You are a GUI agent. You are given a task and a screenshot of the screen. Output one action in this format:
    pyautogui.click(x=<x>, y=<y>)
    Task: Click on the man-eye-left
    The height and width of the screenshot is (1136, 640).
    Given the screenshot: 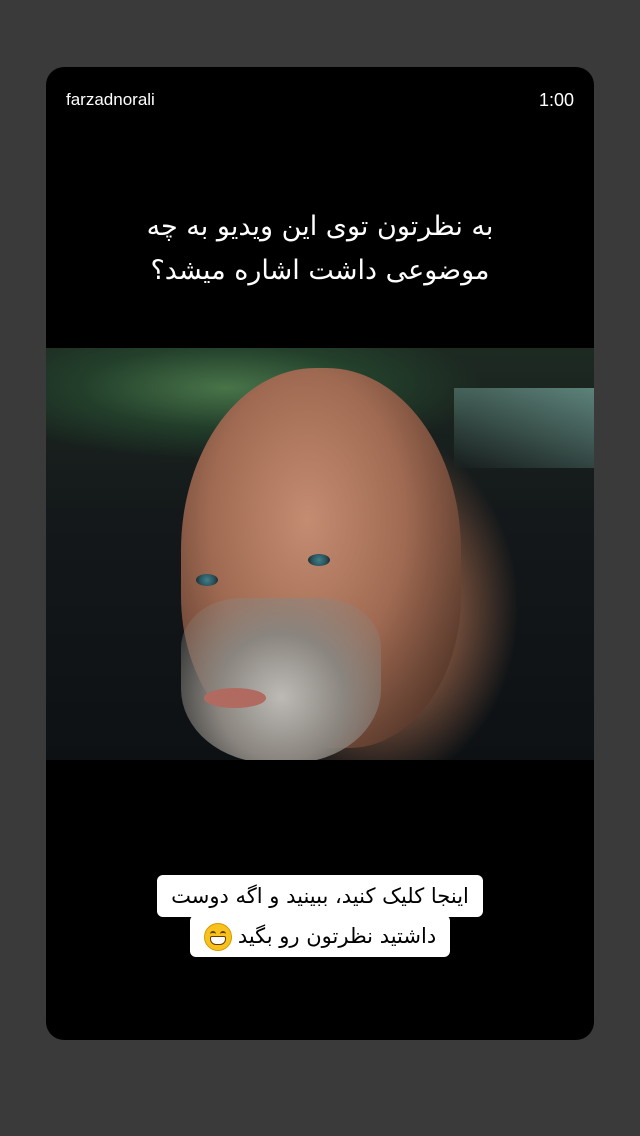 What is the action you would take?
    pyautogui.click(x=207, y=580)
    